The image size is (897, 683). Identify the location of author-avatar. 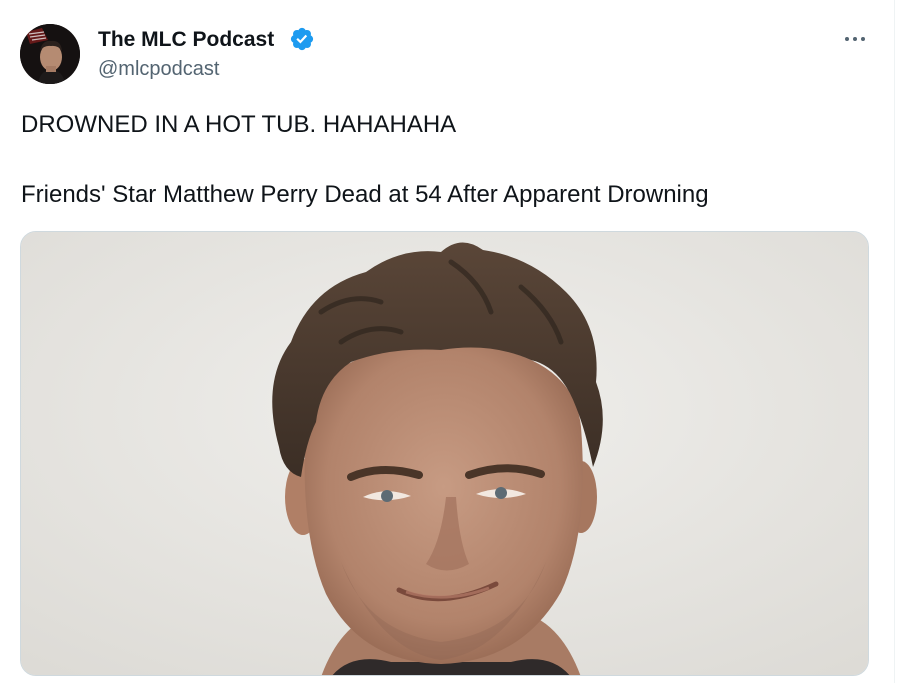
(50, 54).